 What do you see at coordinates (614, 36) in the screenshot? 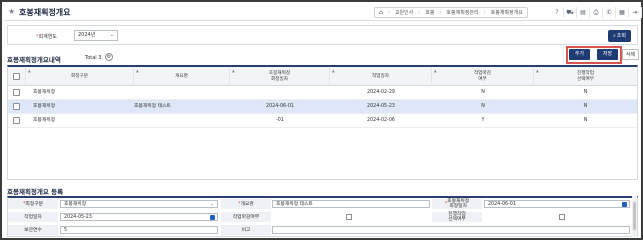
I see `search-icon: ⌕` at bounding box center [614, 36].